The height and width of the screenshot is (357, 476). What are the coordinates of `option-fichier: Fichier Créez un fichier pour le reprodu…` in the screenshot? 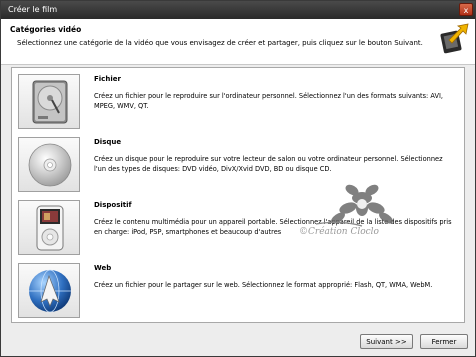 It's located at (238, 101).